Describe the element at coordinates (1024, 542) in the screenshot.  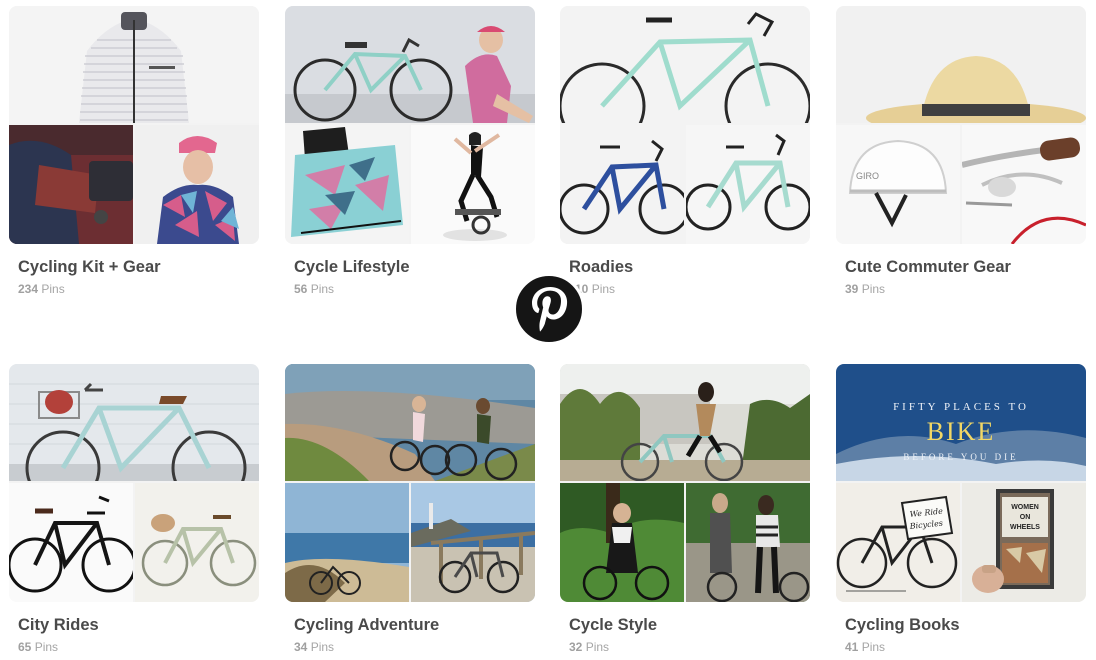
I see `board-cover-image-2: WOMEN ON WHEELS` at that location.